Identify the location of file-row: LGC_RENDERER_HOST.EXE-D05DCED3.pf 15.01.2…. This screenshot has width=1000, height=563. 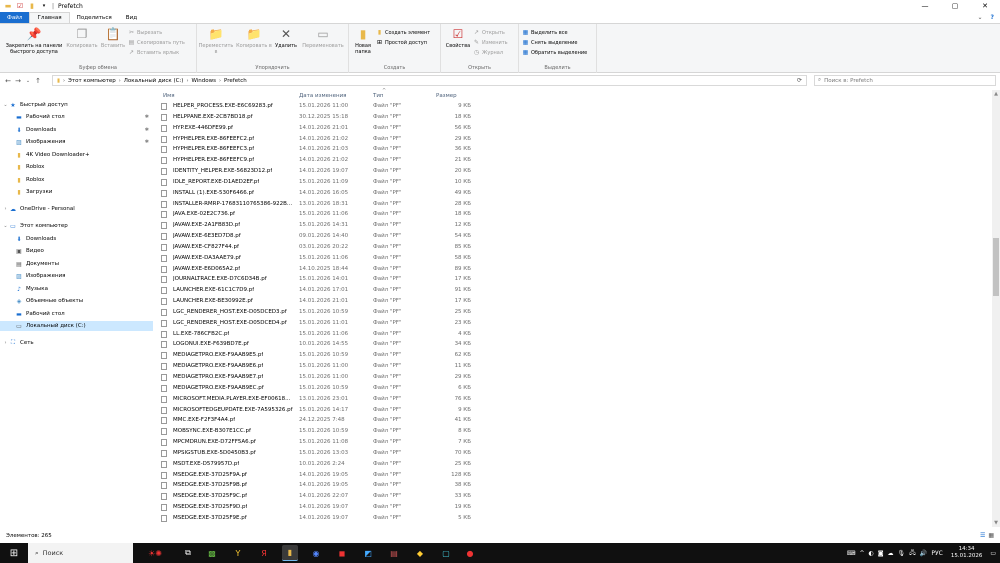
(320, 312).